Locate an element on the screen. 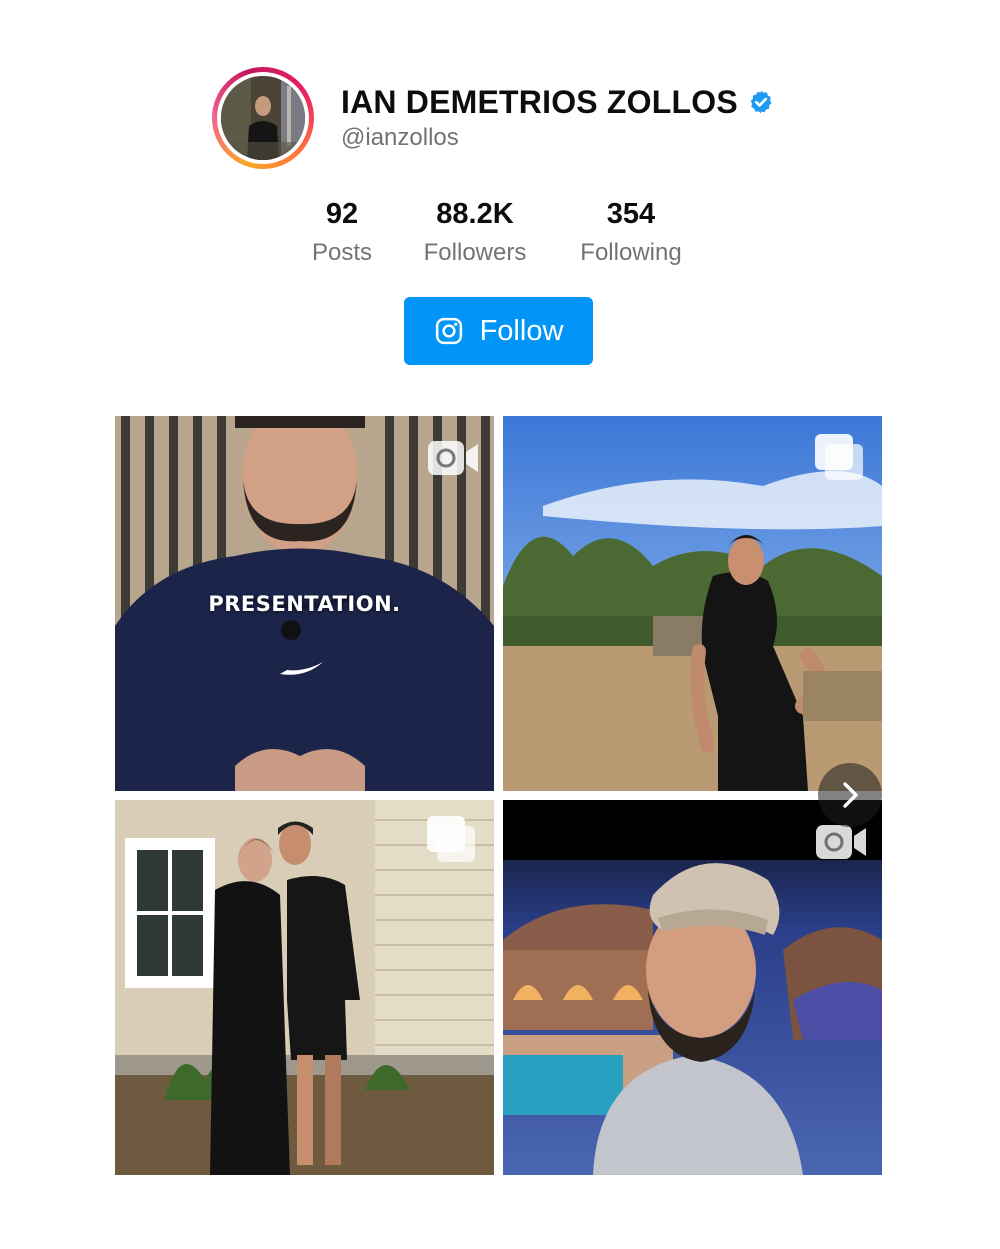 This screenshot has height=1249, width=1000. stat-posts-value: 92 is located at coordinates (342, 214).